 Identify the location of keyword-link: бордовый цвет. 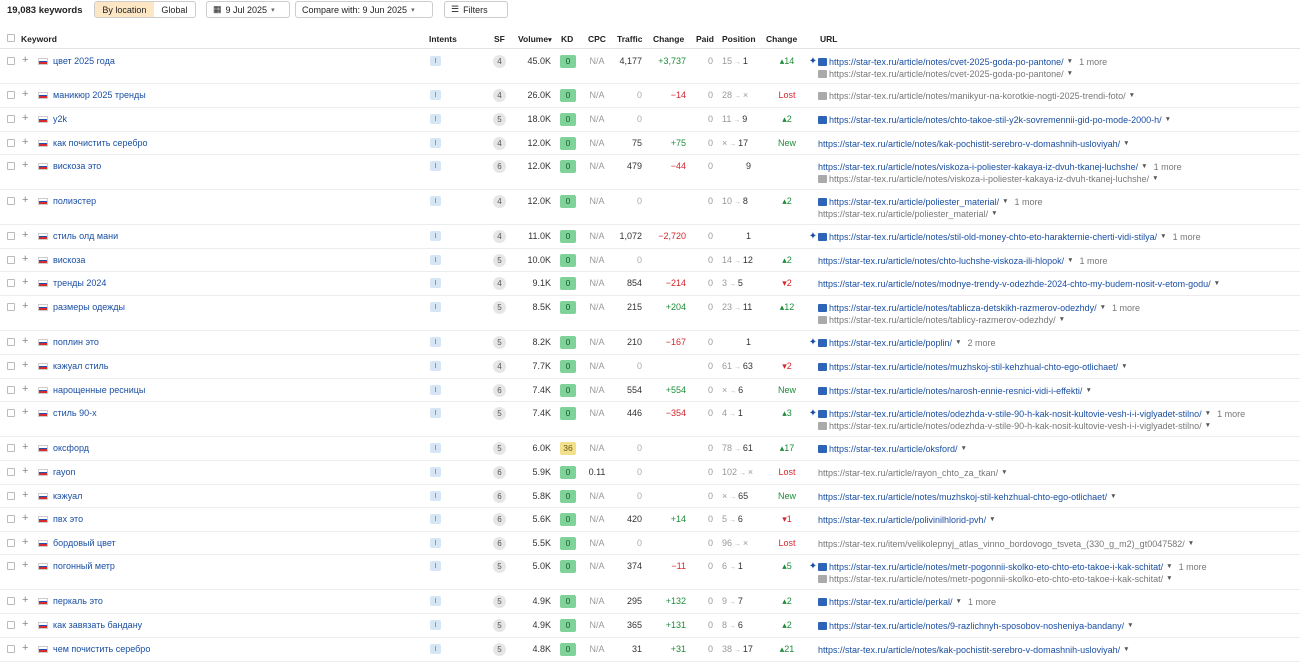
(84, 543).